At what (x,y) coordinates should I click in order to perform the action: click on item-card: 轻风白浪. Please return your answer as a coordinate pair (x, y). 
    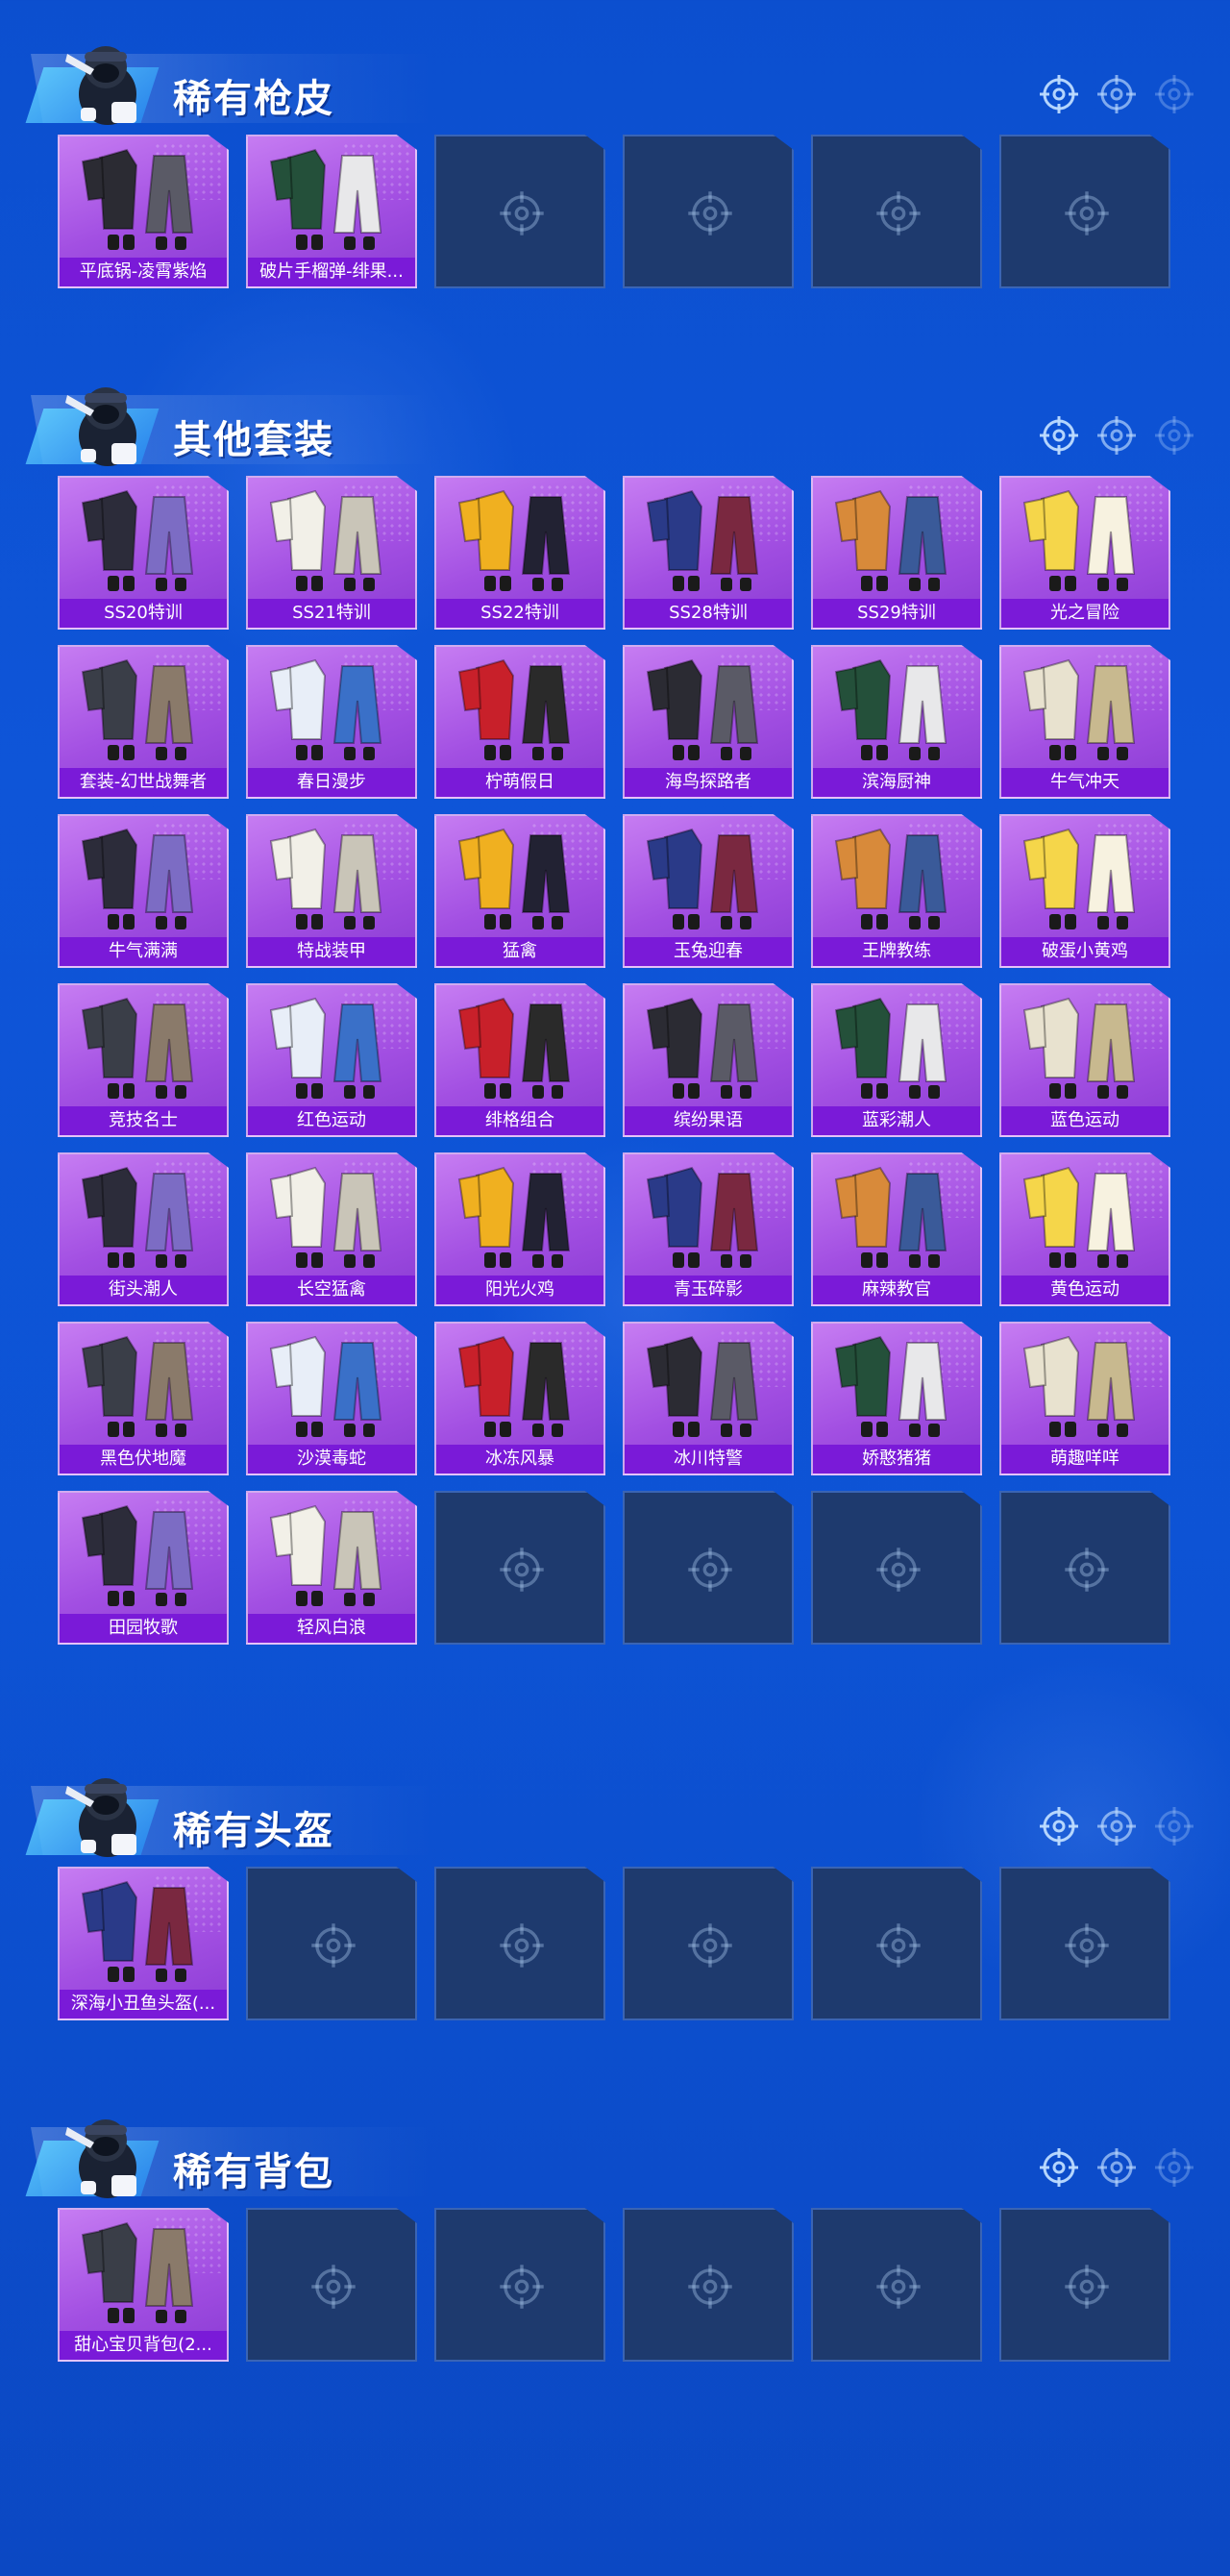
    Looking at the image, I should click on (331, 1568).